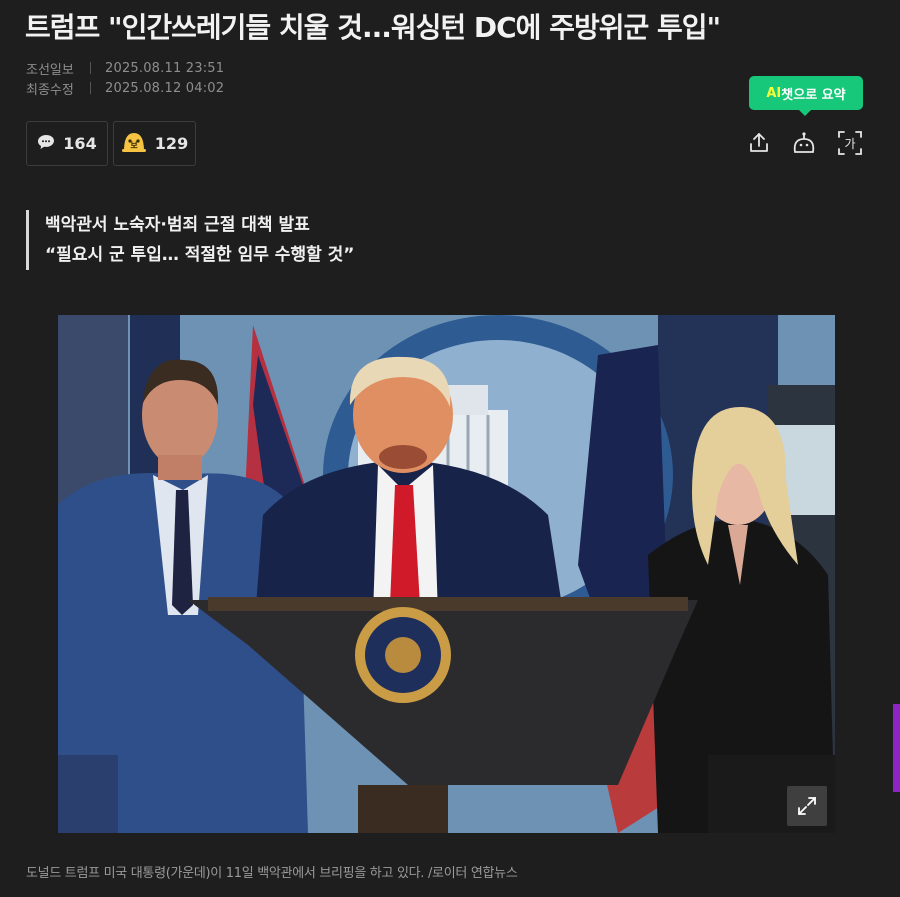 The width and height of the screenshot is (900, 897). What do you see at coordinates (165, 88) in the screenshot?
I see `updated-date: 2025.08.12 04:02` at bounding box center [165, 88].